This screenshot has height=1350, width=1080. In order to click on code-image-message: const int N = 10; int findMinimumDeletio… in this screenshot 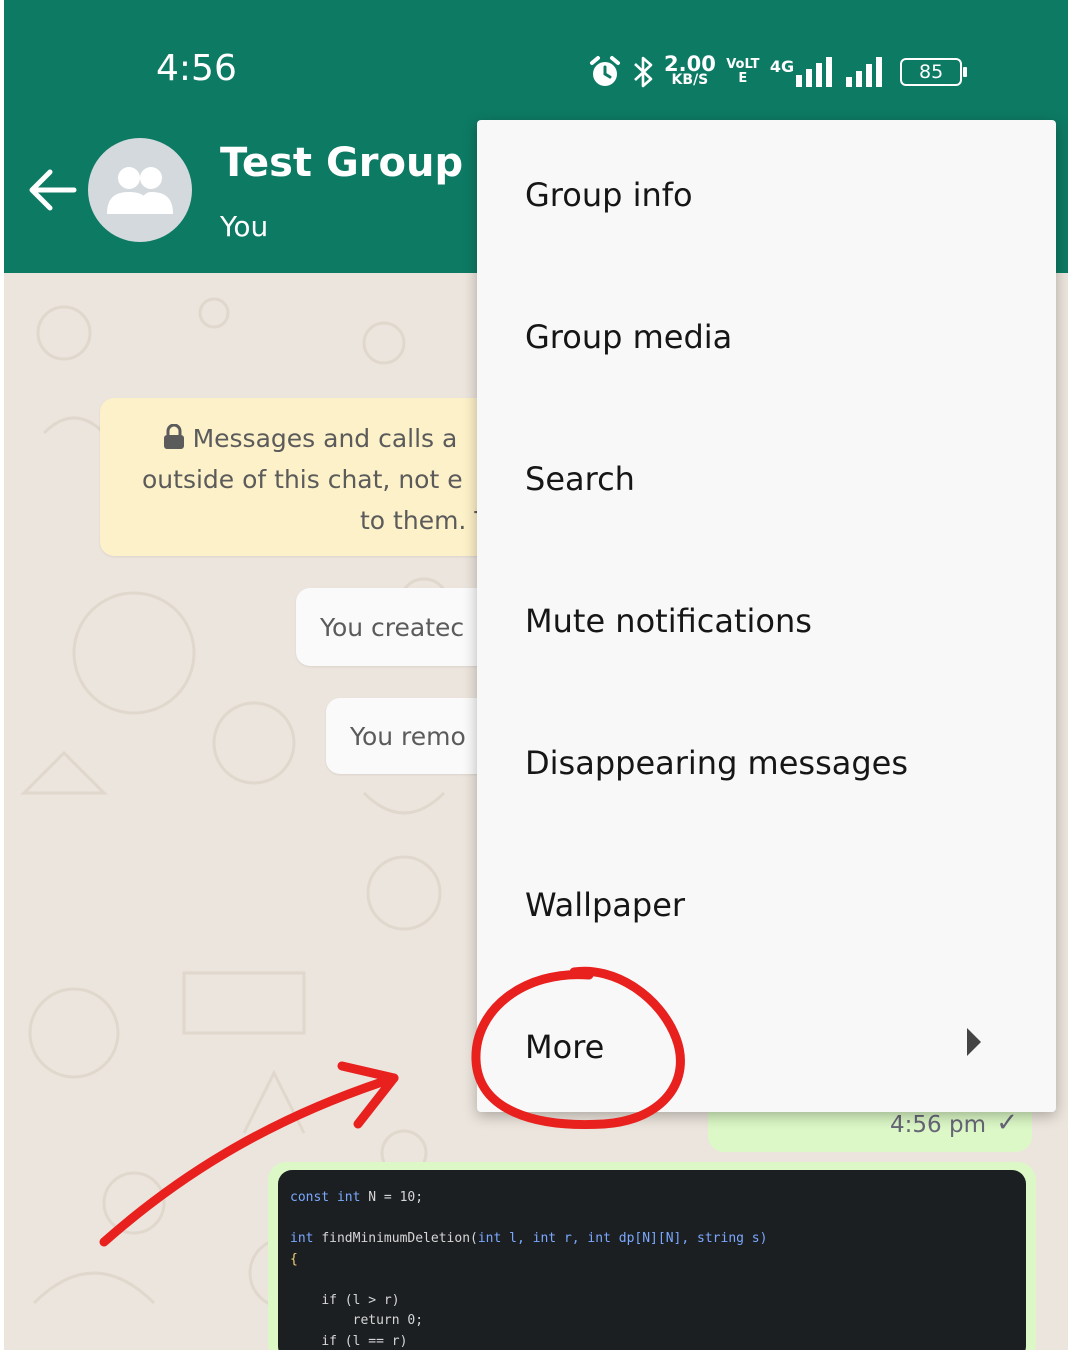, I will do `click(652, 1256)`.